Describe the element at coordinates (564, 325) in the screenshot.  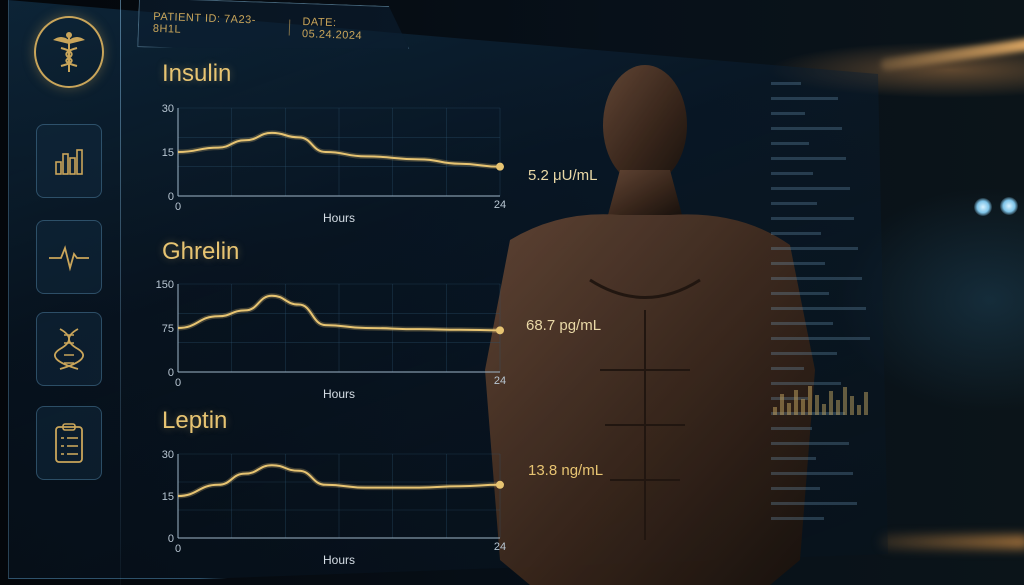
I see `ghrelin-value: 68.7 pg/mL` at that location.